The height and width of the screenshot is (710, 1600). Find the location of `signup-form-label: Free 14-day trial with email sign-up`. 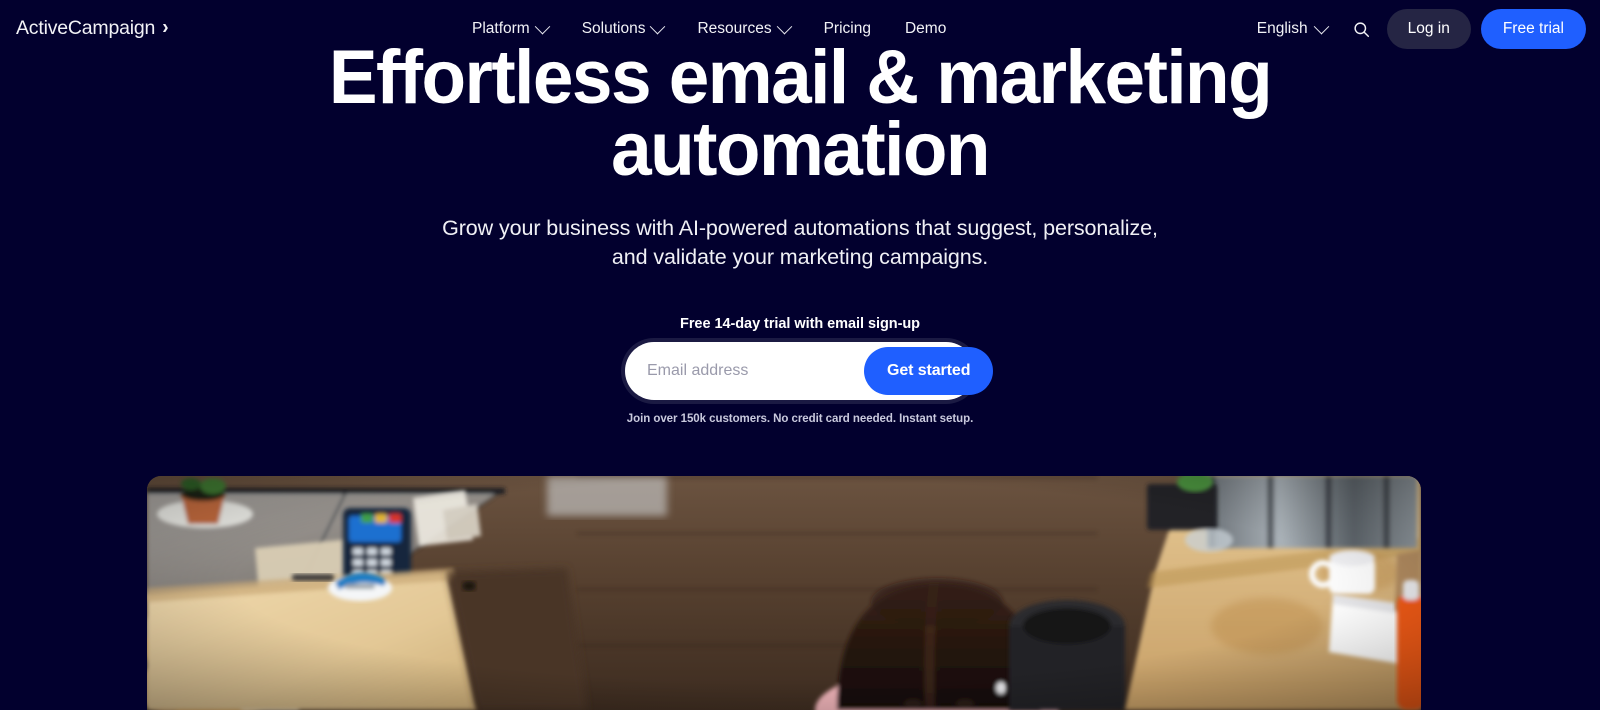

signup-form-label: Free 14-day trial with email sign-up is located at coordinates (800, 324).